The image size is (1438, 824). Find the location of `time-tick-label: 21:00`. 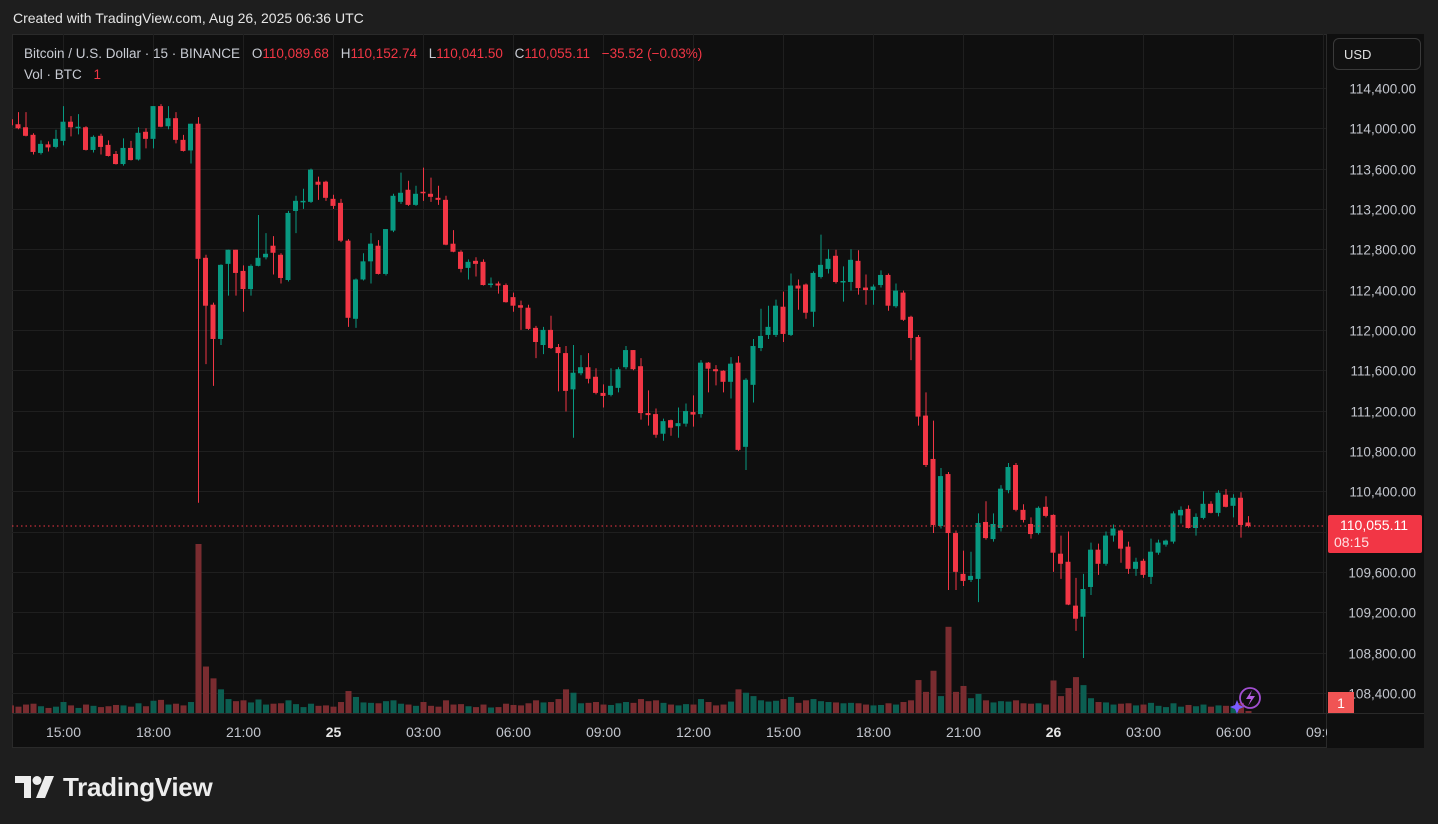

time-tick-label: 21:00 is located at coordinates (243, 732).